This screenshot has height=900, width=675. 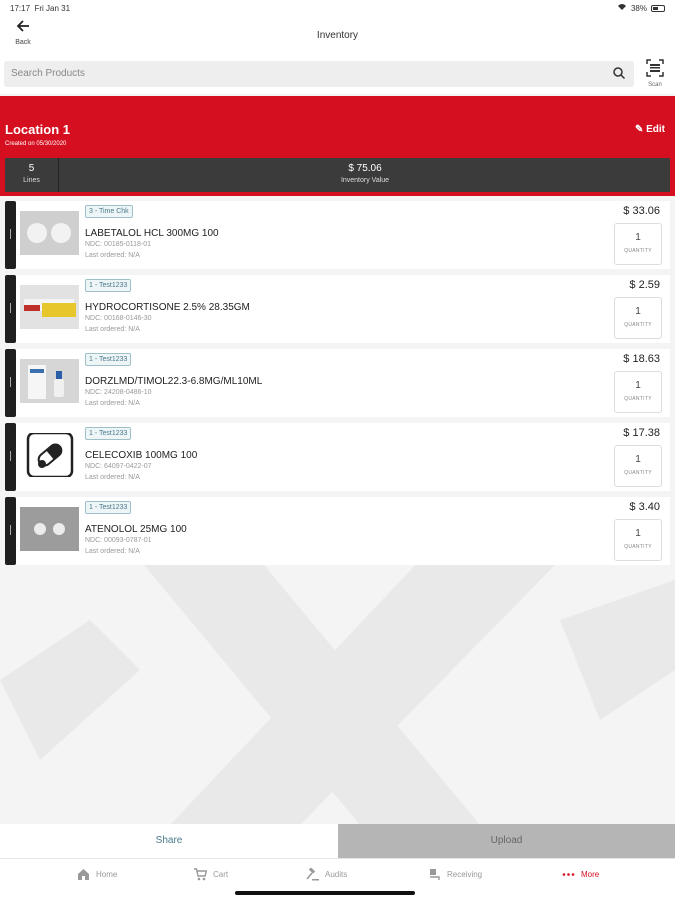 What do you see at coordinates (336, 874) in the screenshot?
I see `tab-audits-label: Audits` at bounding box center [336, 874].